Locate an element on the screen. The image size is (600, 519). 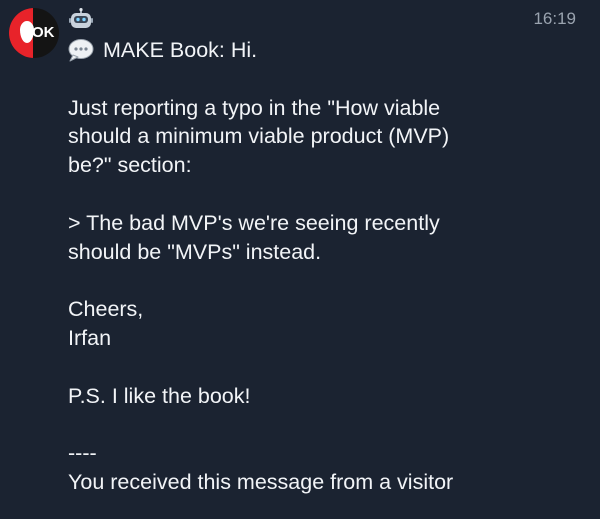
message-line: You received this message from a visitor is located at coordinates (261, 481).